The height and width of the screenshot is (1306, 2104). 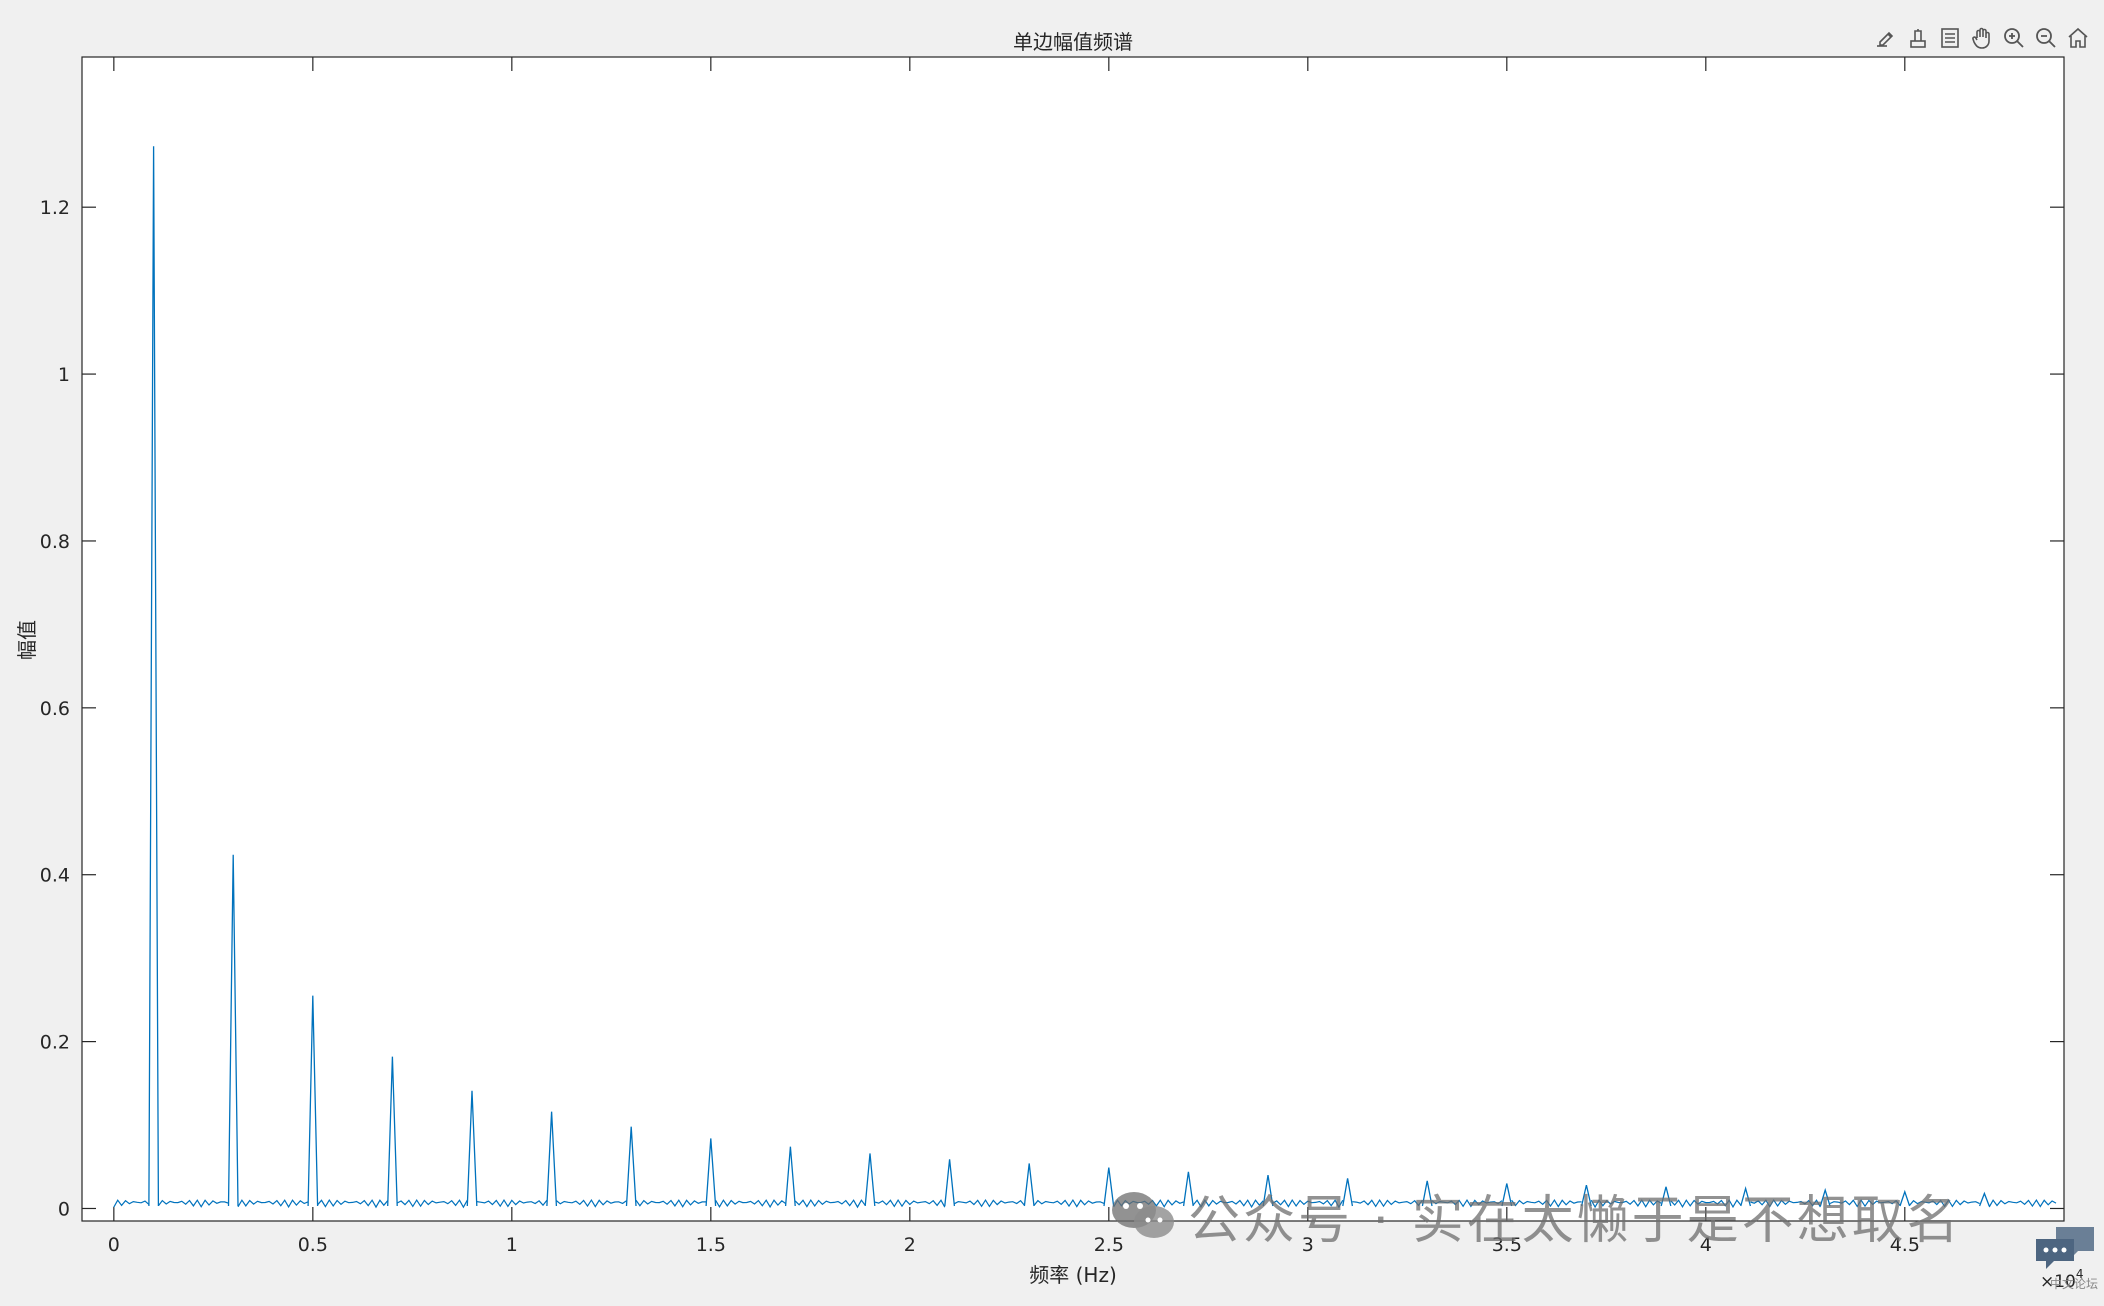 I want to click on y-tick-label: 0, so click(x=64, y=1209).